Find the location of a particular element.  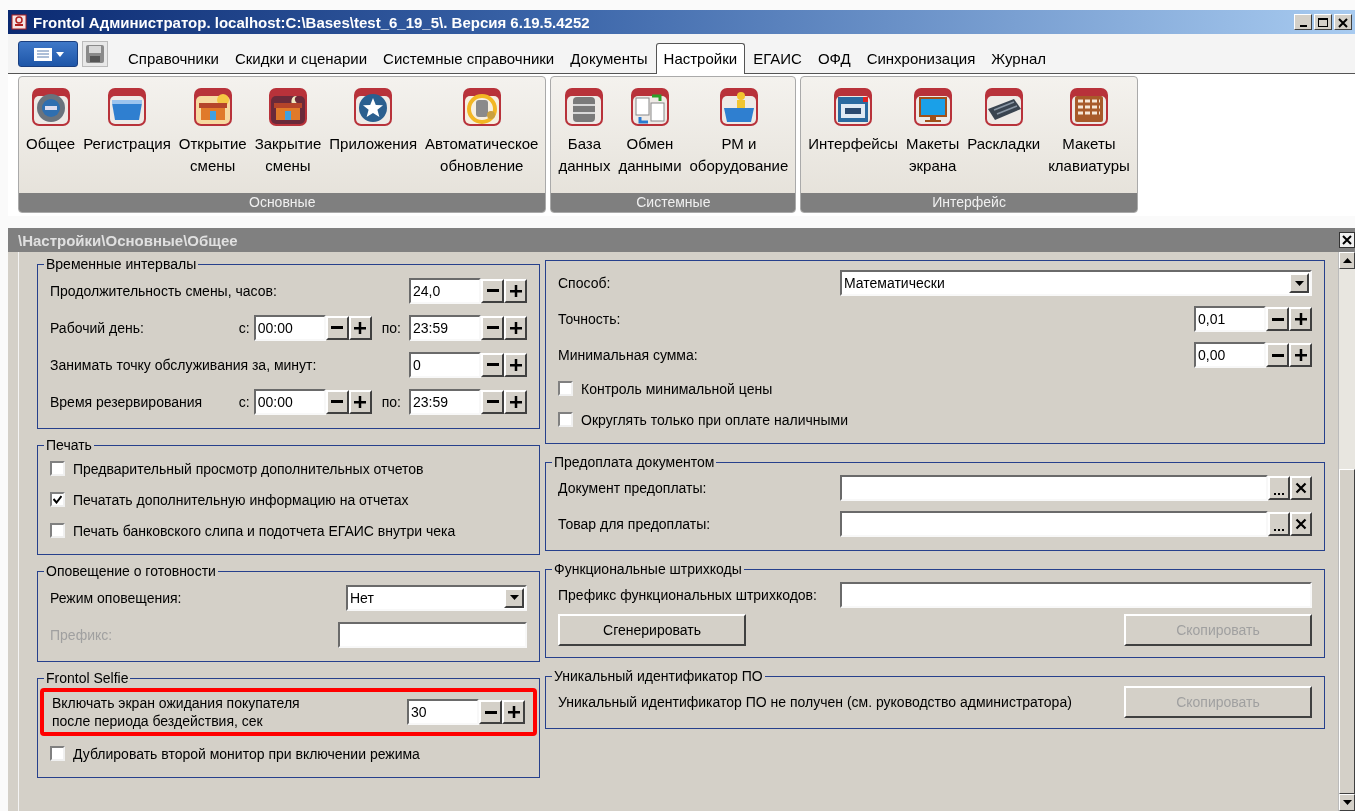

close-button is located at coordinates (1347, 240).